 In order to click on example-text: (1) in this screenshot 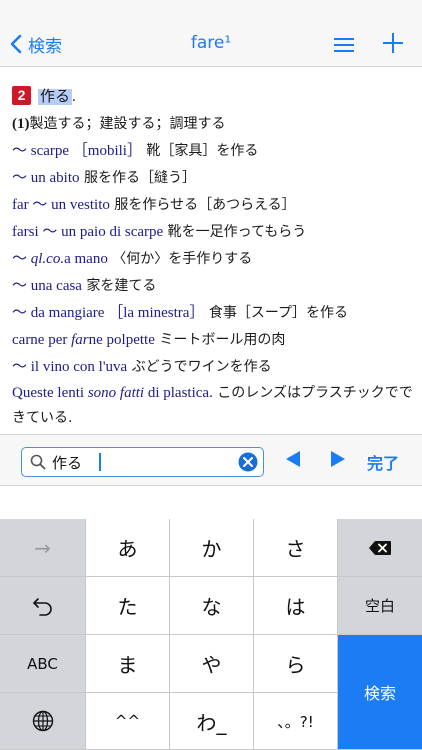, I will do `click(21, 124)`.